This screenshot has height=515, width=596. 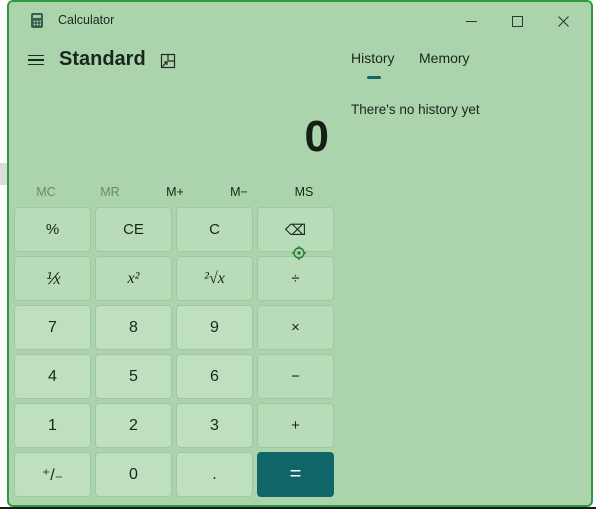 I want to click on memory-subtract-button: M−, so click(x=239, y=192).